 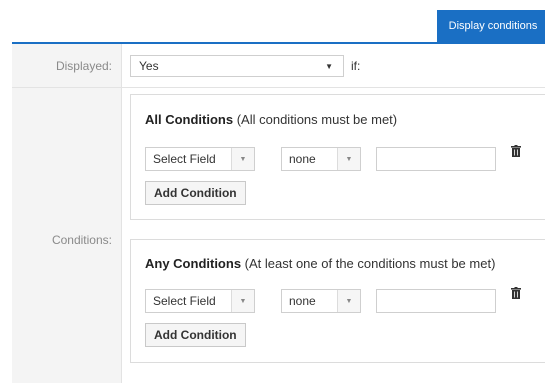 What do you see at coordinates (491, 26) in the screenshot?
I see `tab-display-conditions: Display conditions` at bounding box center [491, 26].